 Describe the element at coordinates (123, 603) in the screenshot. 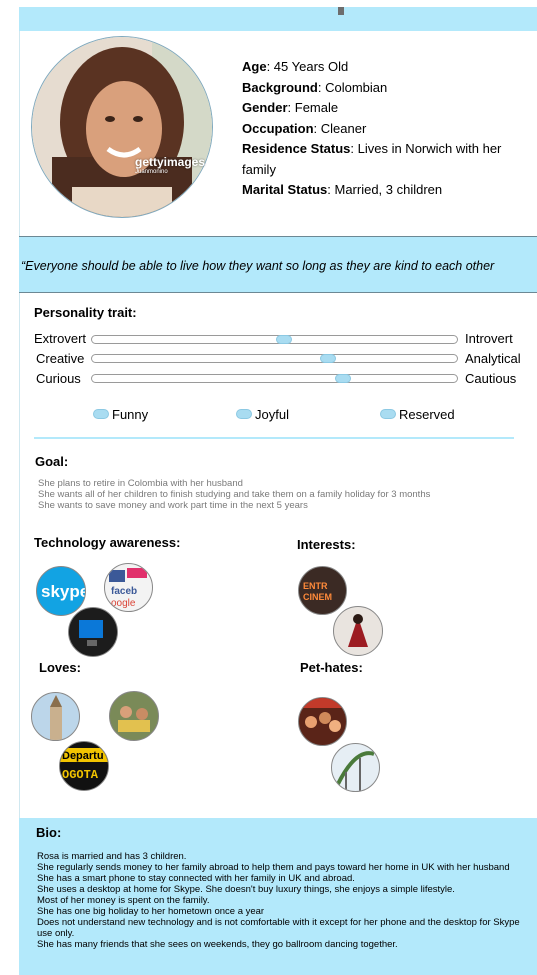

I see `svg-text: oogle` at that location.